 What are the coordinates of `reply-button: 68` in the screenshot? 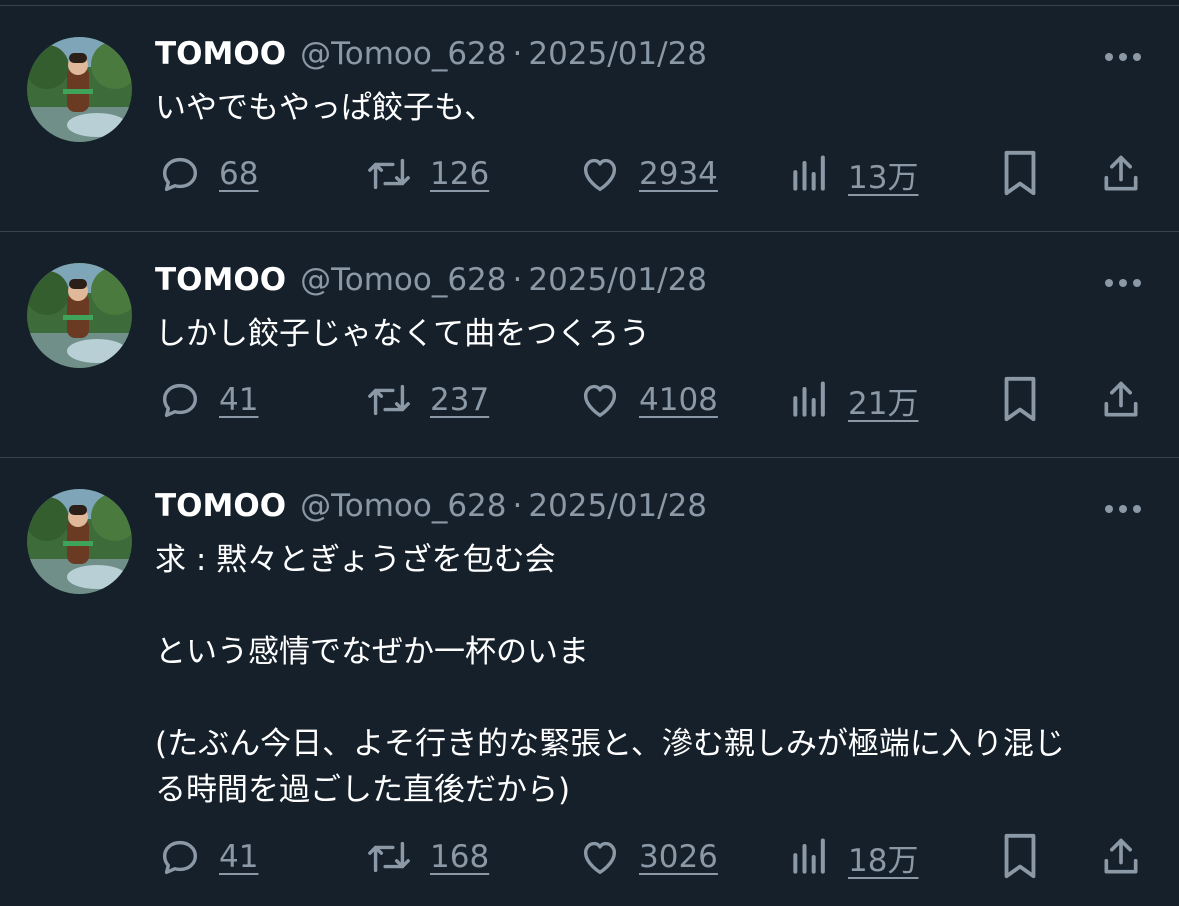 It's located at (207, 174).